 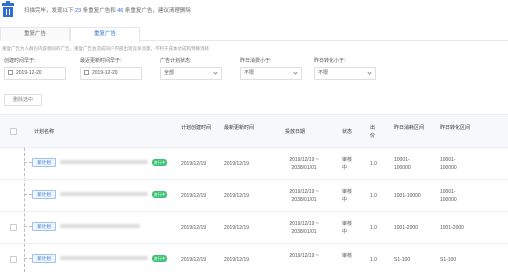 I want to click on select-all-checkbox, so click(x=13, y=131).